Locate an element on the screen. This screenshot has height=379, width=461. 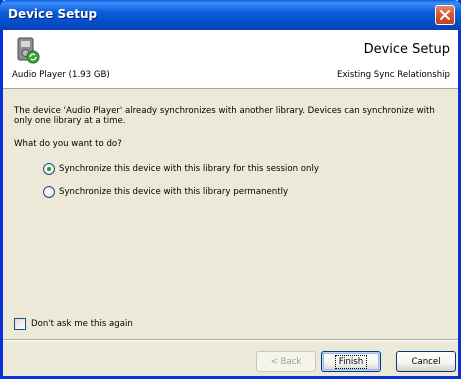
cancel-button-label: Cancel is located at coordinates (426, 361).